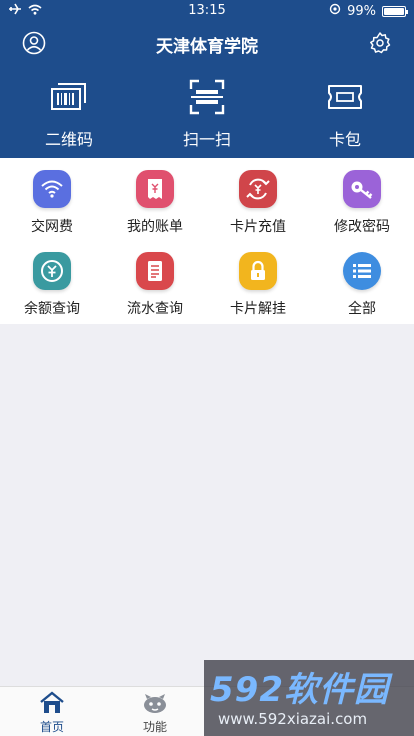 This screenshot has width=414, height=736. I want to click on service-label: 卡片解挂, so click(258, 309).